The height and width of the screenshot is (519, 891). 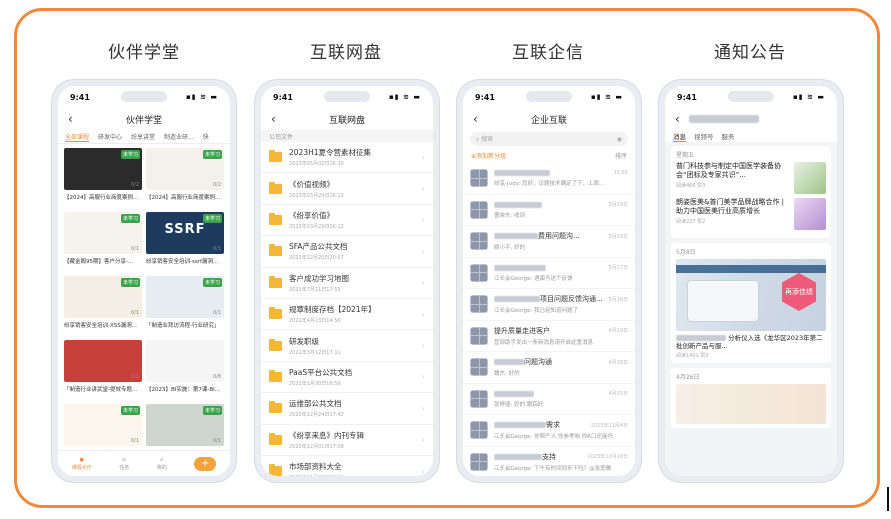 What do you see at coordinates (110, 136) in the screenshot?
I see `tab-rd-center: 研发中心` at bounding box center [110, 136].